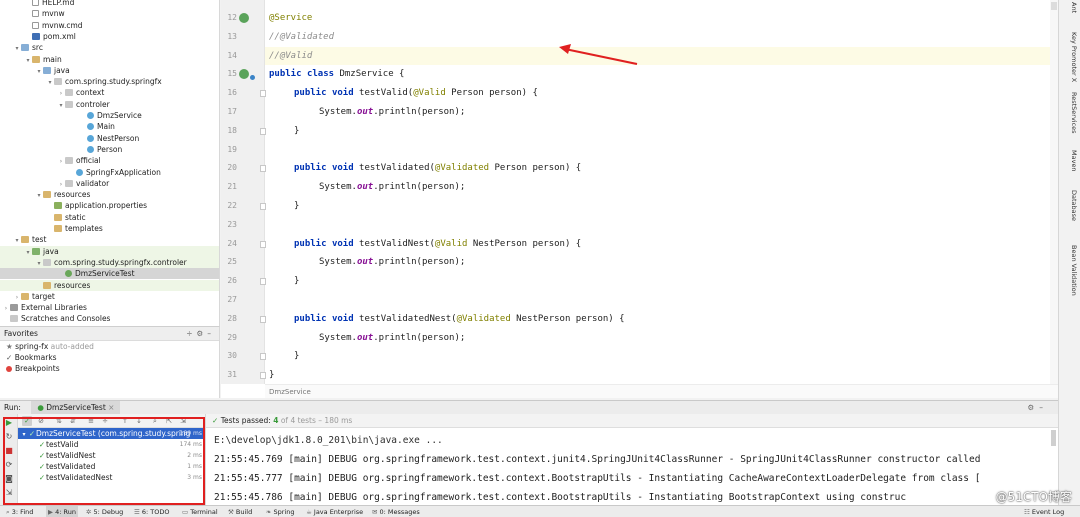  Describe the element at coordinates (109, 149) in the screenshot. I see `tree-item: Person` at that location.